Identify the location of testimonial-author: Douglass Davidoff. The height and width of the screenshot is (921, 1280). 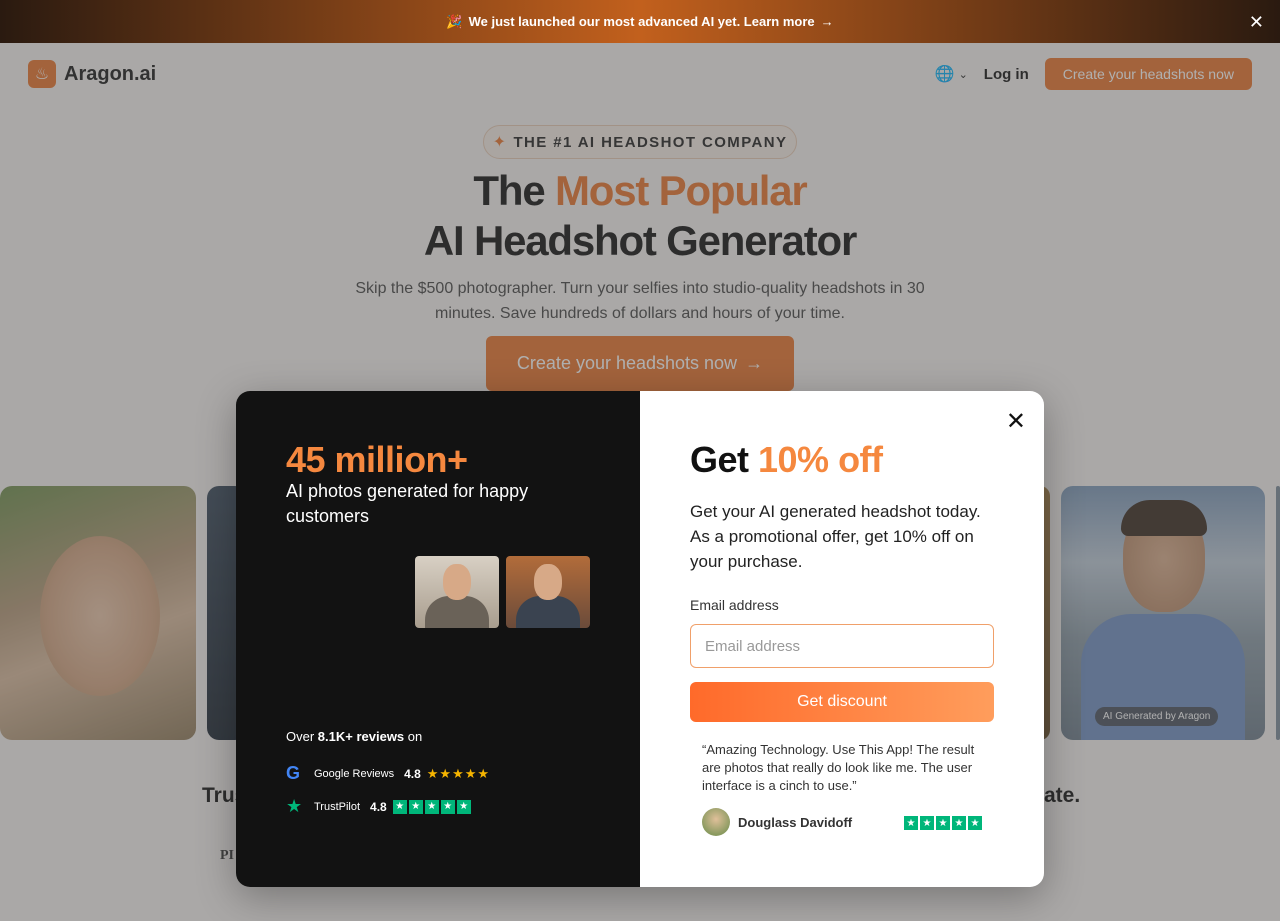
(777, 822).